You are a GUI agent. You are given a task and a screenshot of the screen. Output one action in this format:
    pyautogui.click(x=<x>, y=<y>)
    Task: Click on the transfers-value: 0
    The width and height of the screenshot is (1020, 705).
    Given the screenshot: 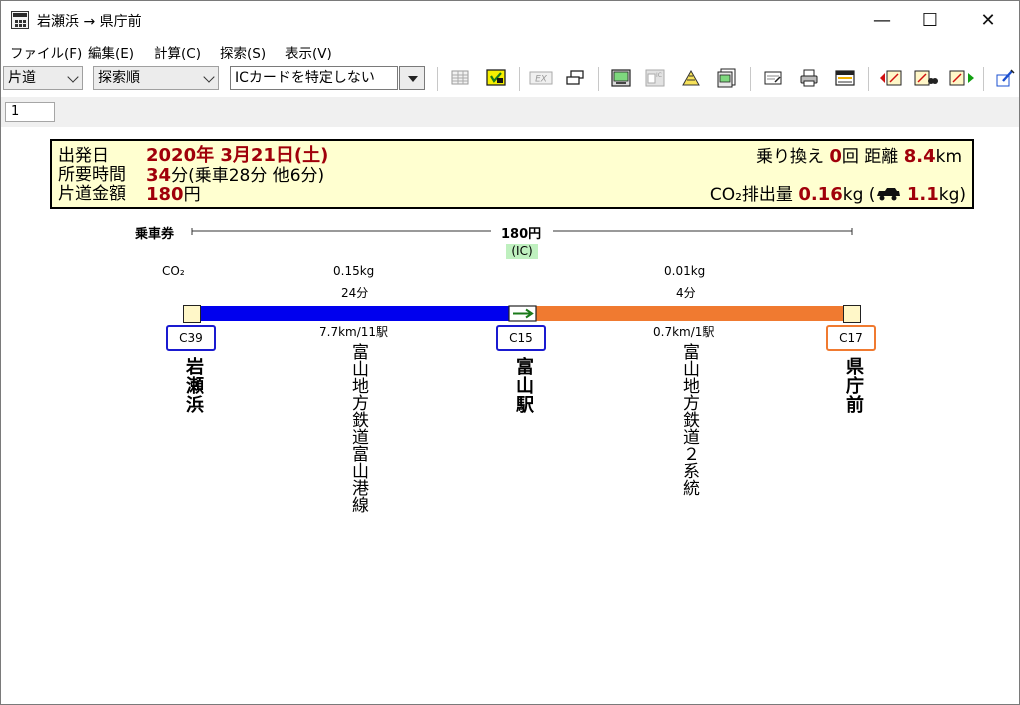 What is the action you would take?
    pyautogui.click(x=835, y=156)
    